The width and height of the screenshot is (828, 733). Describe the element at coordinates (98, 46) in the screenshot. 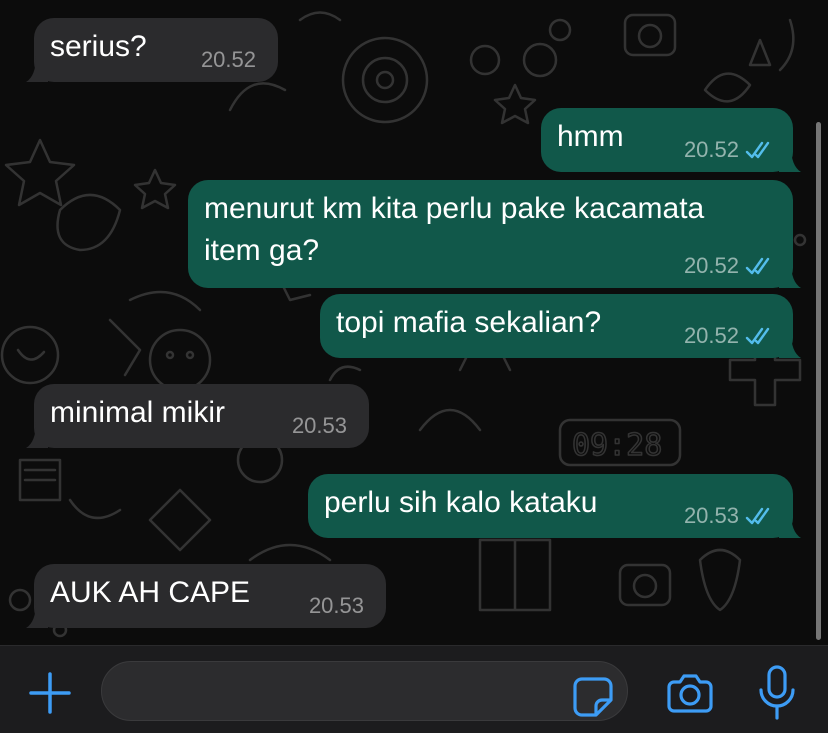

I see `message-text: serius?` at that location.